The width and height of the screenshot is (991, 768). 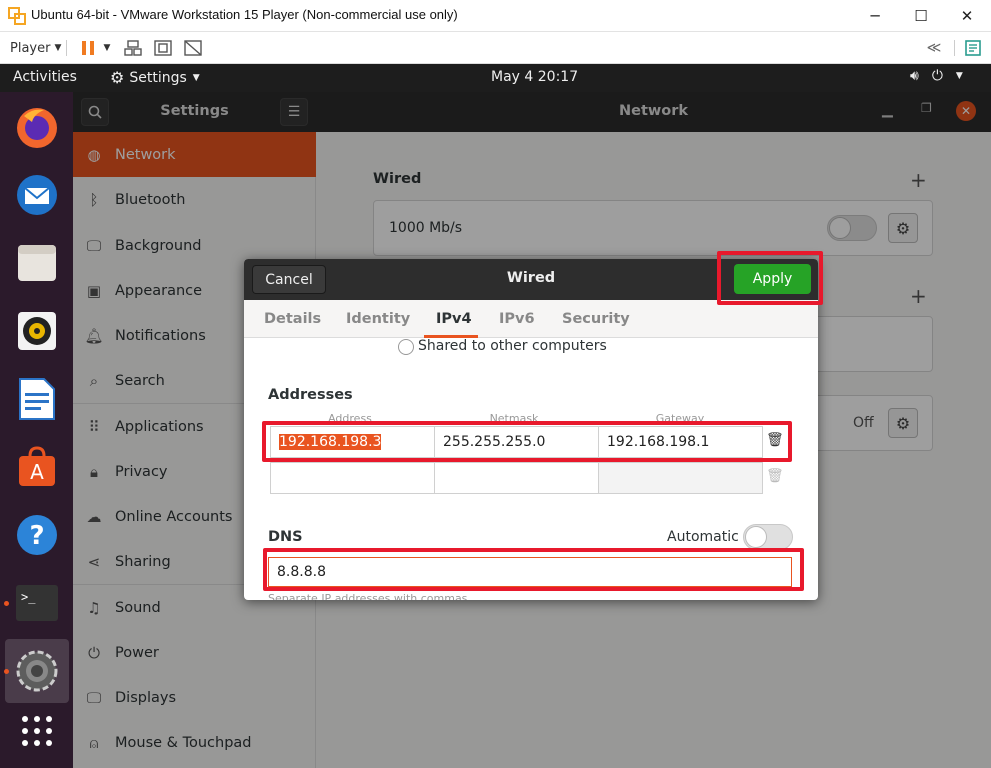 What do you see at coordinates (596, 319) in the screenshot?
I see `tab-security: Security` at bounding box center [596, 319].